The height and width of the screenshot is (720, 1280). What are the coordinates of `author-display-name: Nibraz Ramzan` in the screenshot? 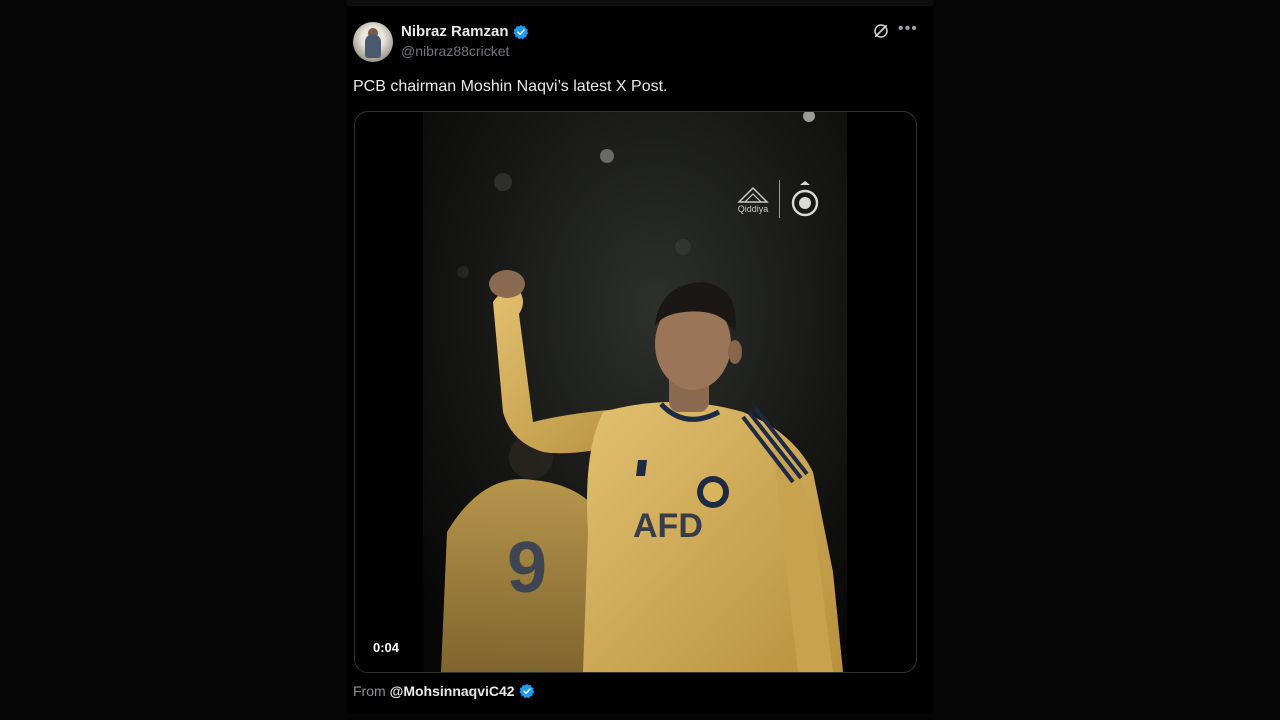 It's located at (455, 31).